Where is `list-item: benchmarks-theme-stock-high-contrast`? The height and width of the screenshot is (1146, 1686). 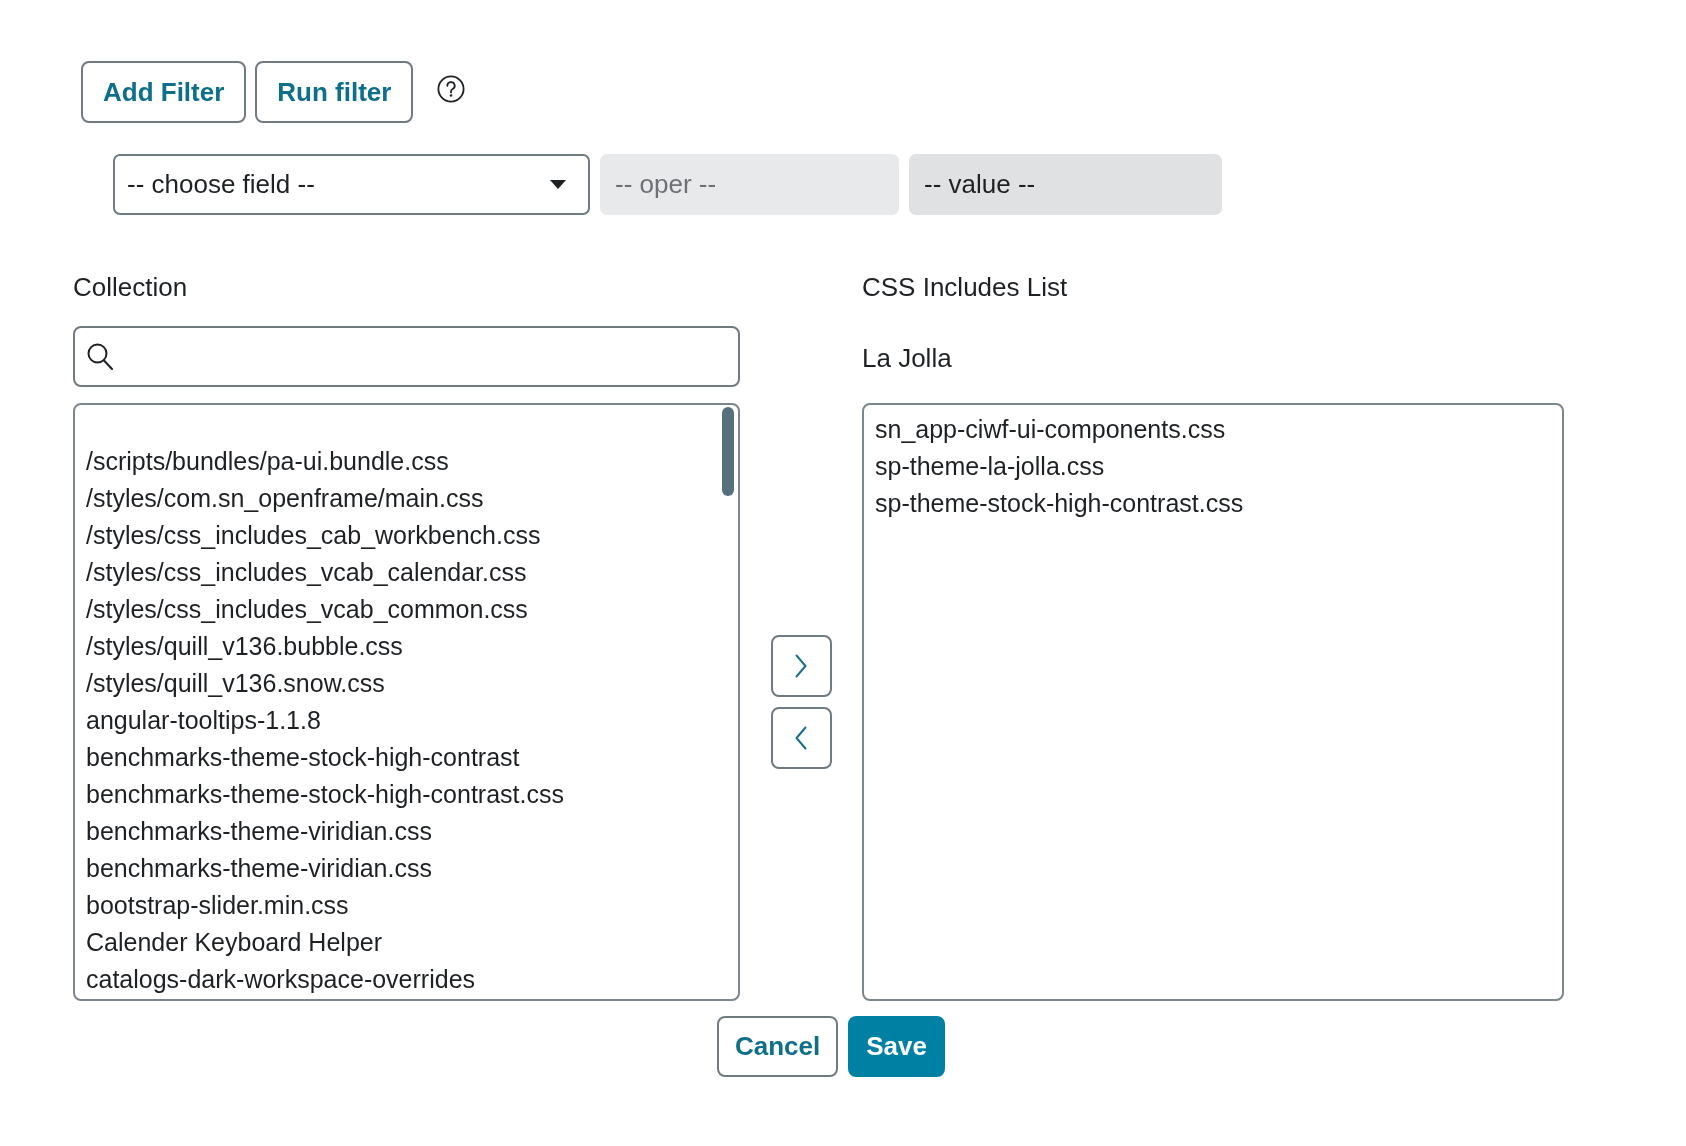 list-item: benchmarks-theme-stock-high-contrast is located at coordinates (303, 757).